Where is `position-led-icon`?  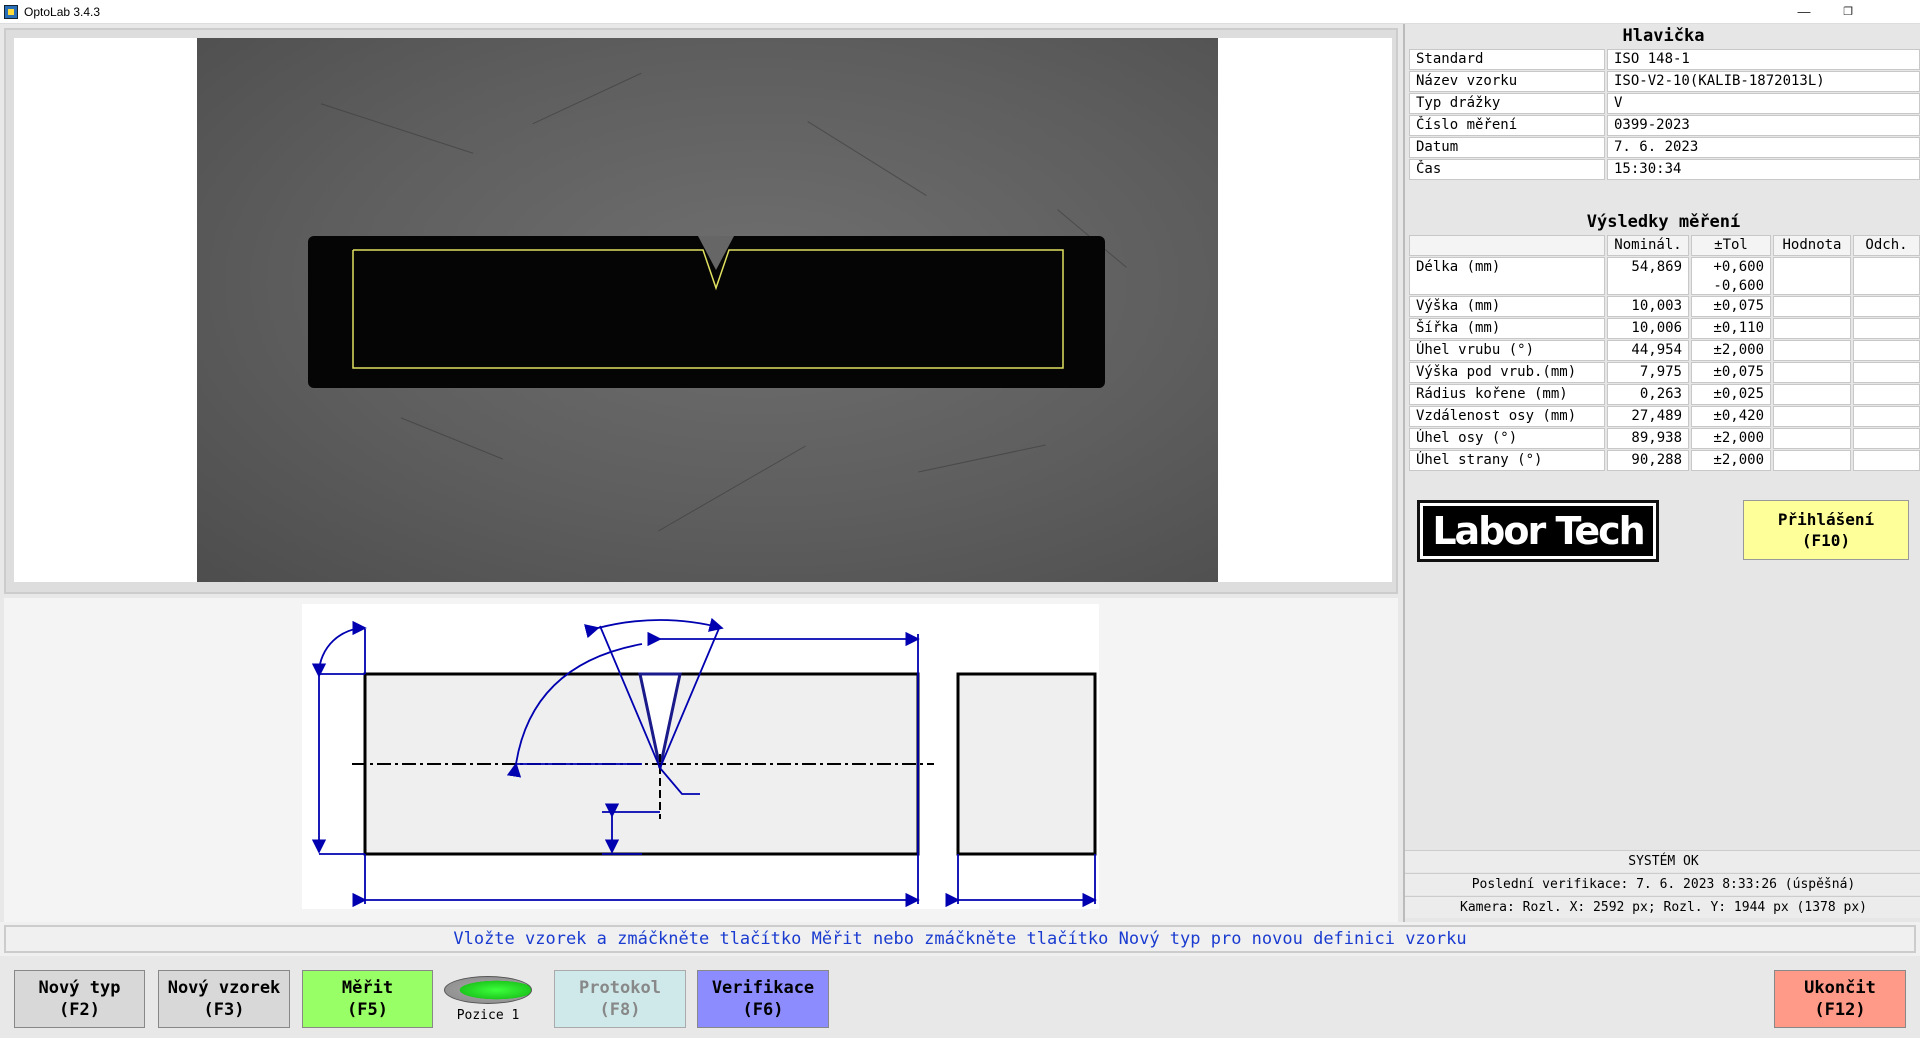
position-led-icon is located at coordinates (488, 990).